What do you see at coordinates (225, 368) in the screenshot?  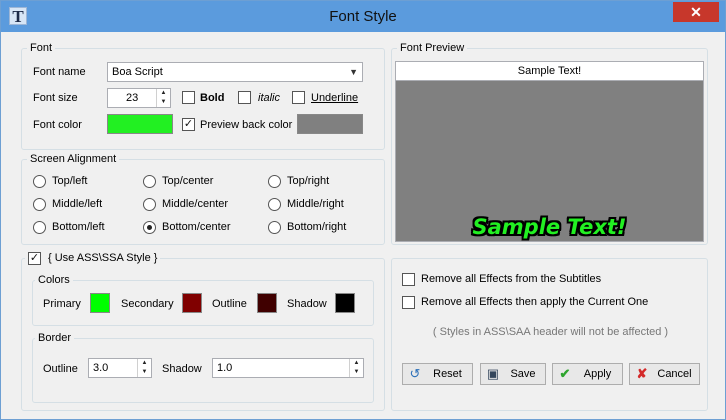 I see `border-shadow-value: 1.0` at bounding box center [225, 368].